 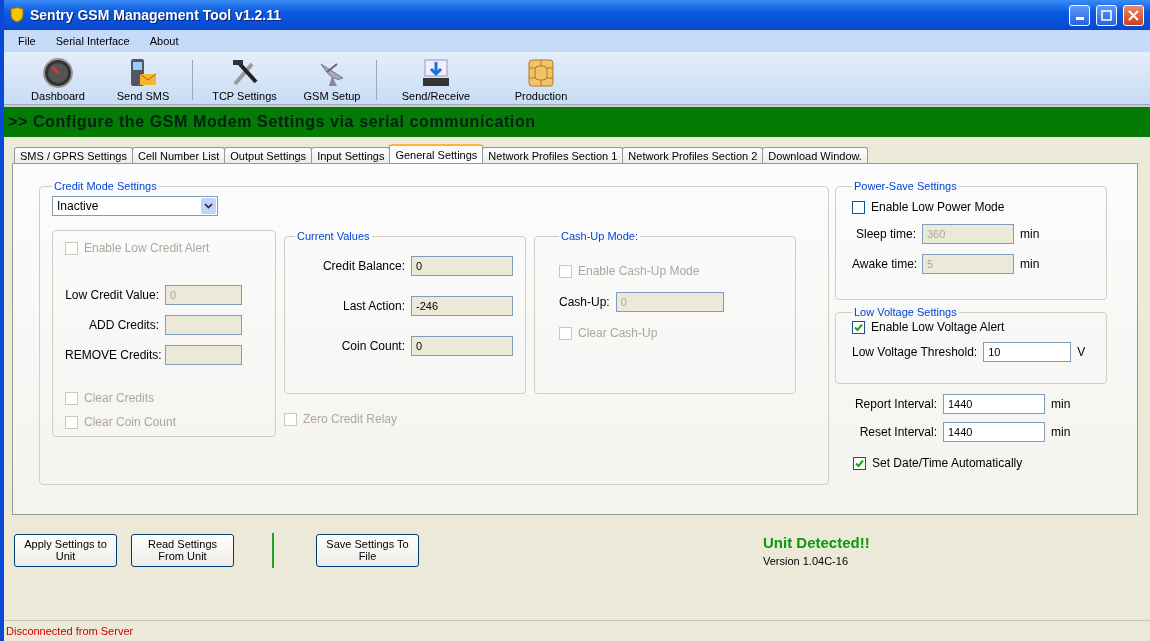 What do you see at coordinates (123, 325) in the screenshot?
I see `field-label: ADD Credits:` at bounding box center [123, 325].